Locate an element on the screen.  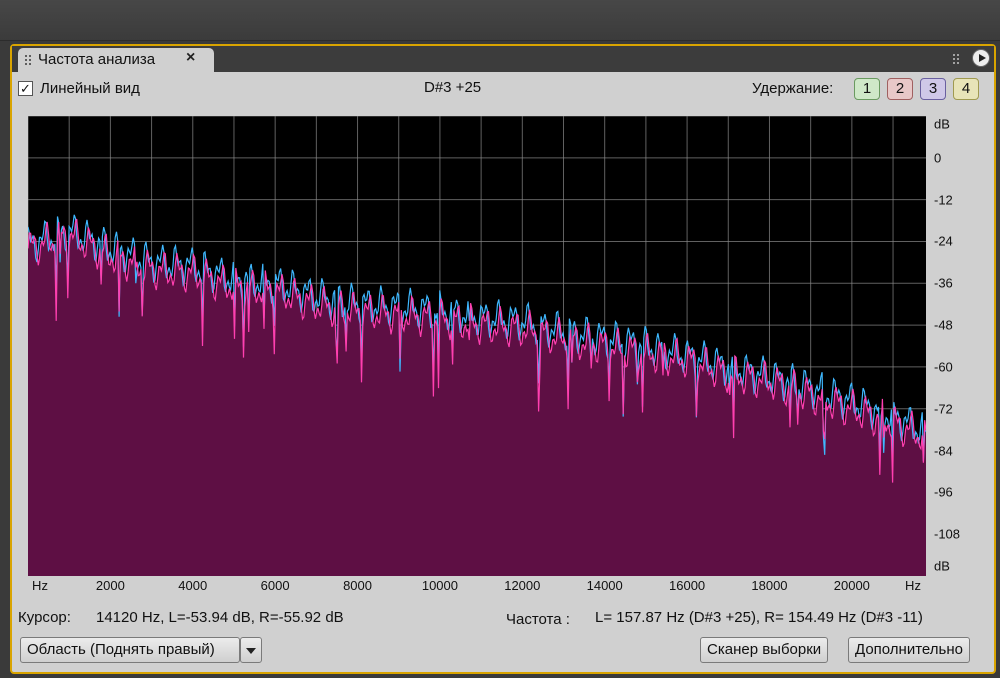
sample-scanner-button: Сканер выборки is located at coordinates (764, 650).